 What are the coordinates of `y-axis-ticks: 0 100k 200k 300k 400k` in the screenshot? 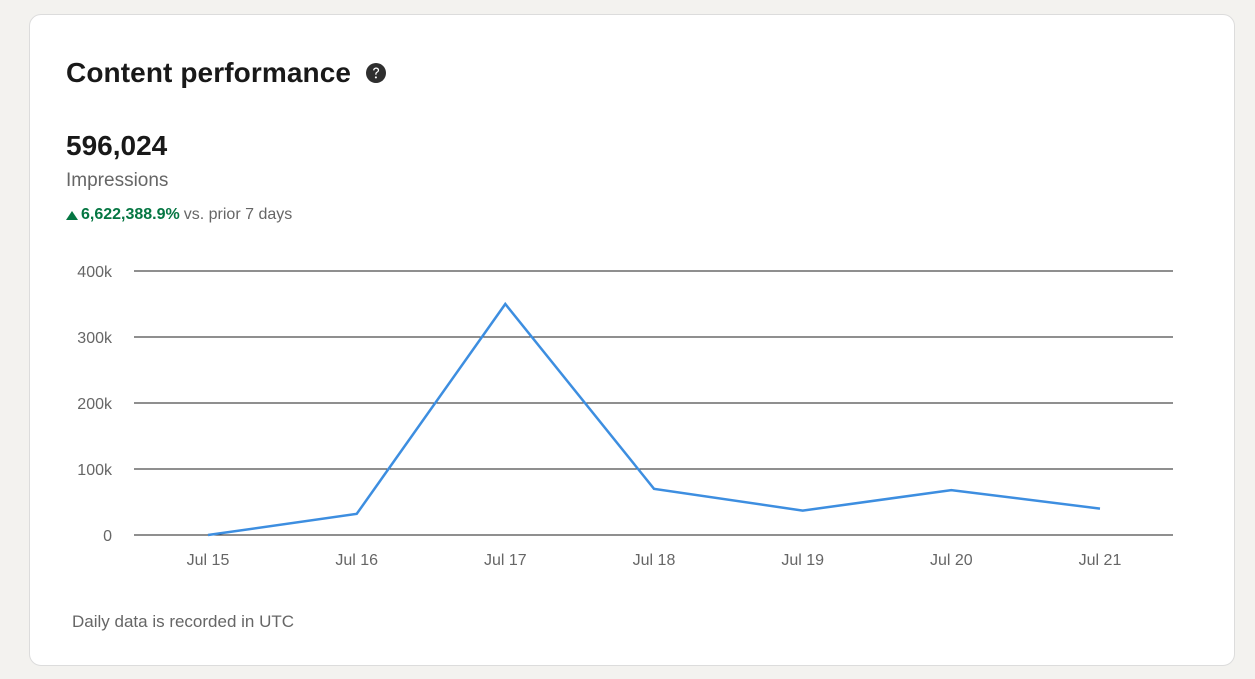 It's located at (95, 404).